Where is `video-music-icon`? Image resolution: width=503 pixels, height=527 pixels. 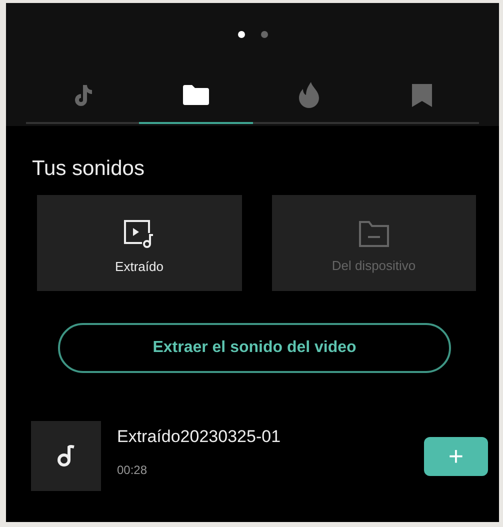
video-music-icon is located at coordinates (139, 234).